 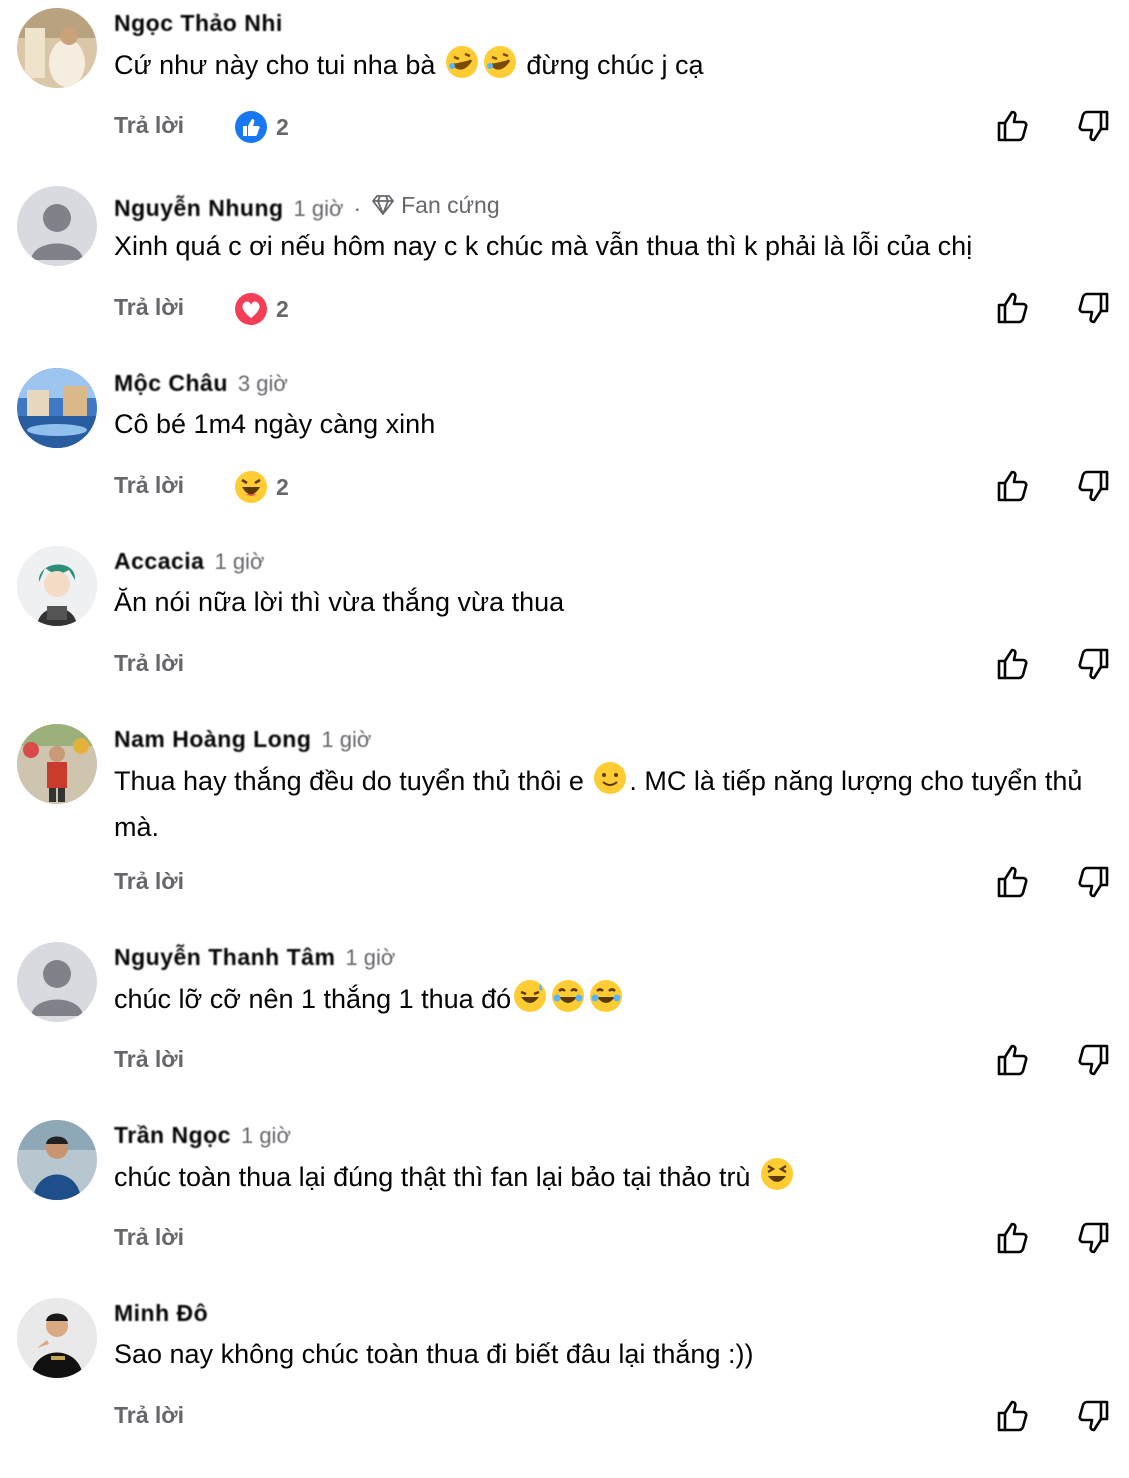 I want to click on diamond-icon, so click(x=383, y=205).